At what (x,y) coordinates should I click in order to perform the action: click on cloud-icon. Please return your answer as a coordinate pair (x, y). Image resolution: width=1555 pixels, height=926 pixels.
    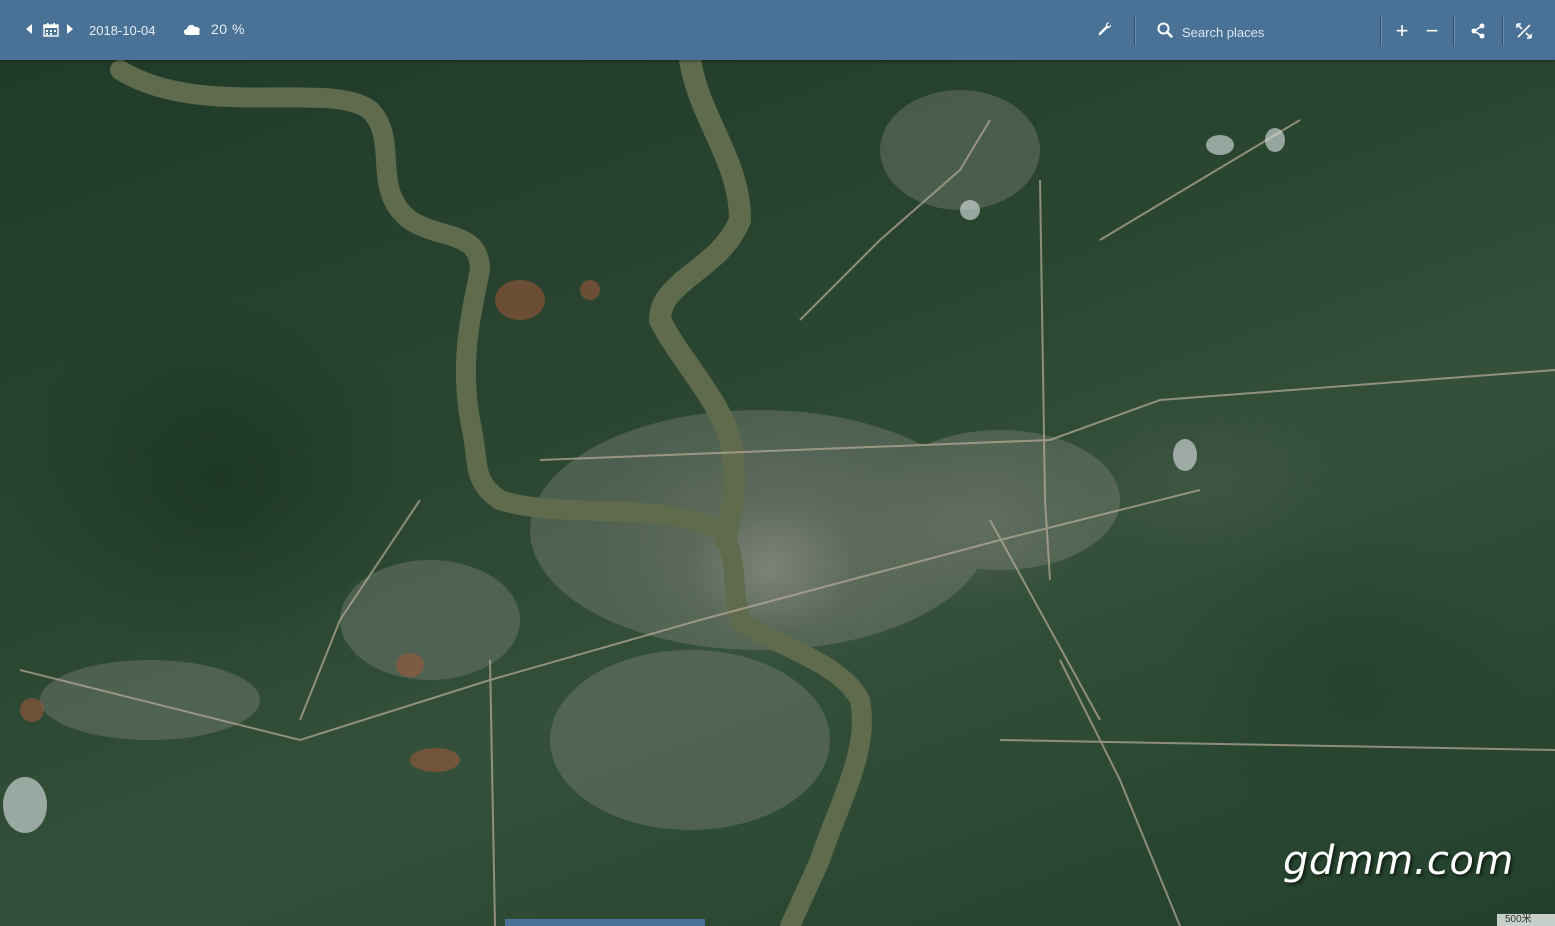
    Looking at the image, I should click on (192, 29).